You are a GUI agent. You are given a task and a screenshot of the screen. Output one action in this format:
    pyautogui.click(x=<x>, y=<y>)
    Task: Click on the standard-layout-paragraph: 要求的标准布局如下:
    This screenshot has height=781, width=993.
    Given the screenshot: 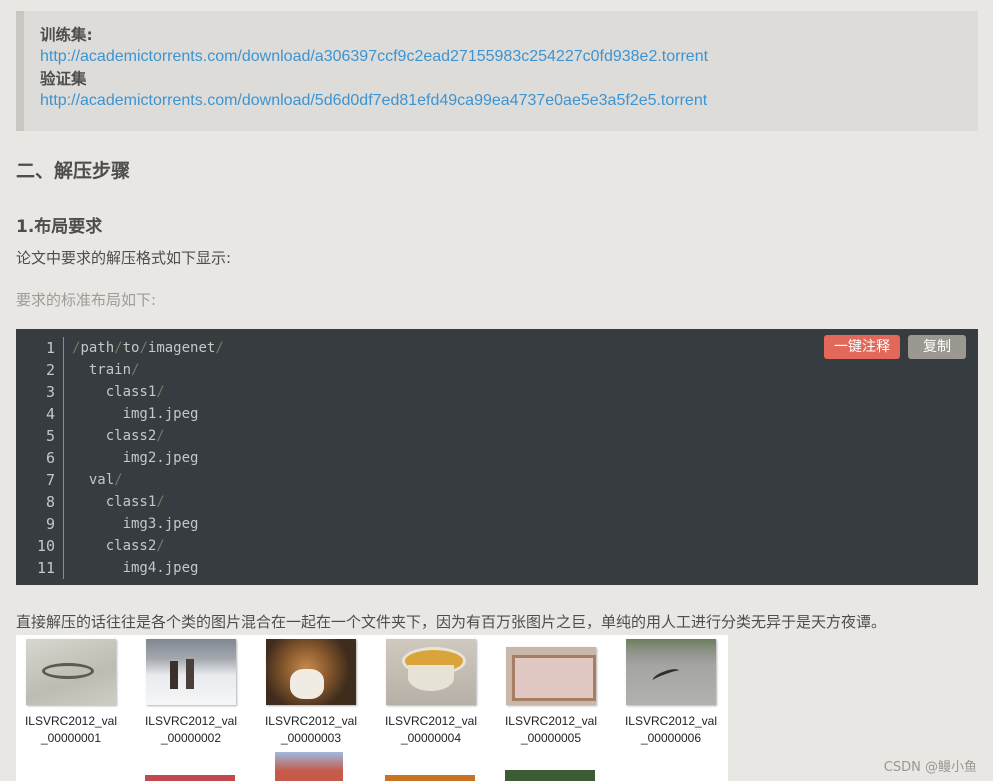 What is the action you would take?
    pyautogui.click(x=86, y=300)
    